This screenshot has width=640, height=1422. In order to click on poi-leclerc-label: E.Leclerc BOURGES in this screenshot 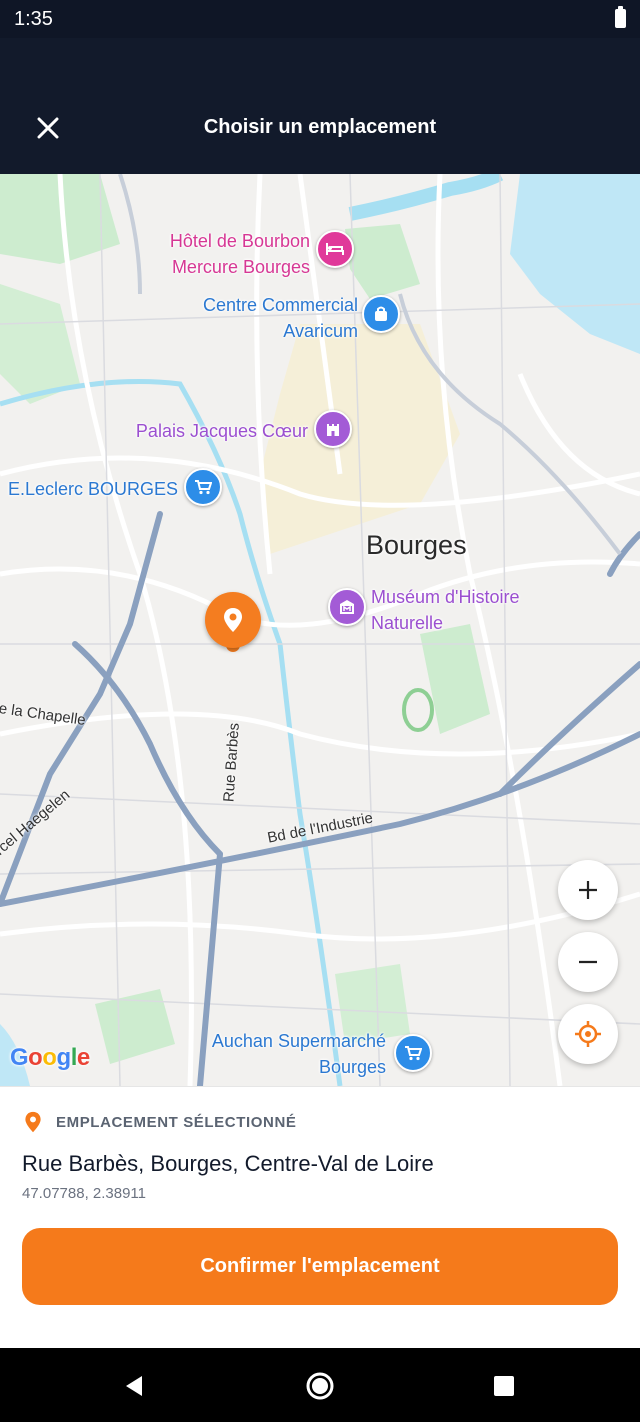, I will do `click(89, 489)`.